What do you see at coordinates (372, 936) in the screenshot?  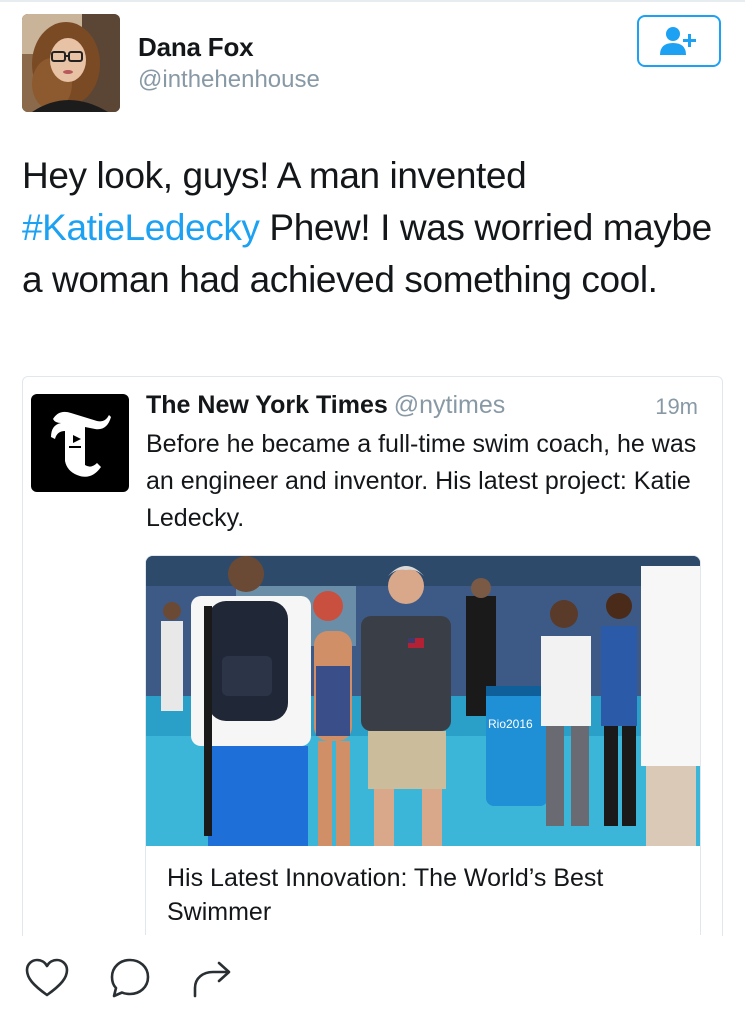 I see `actions-divider` at bounding box center [372, 936].